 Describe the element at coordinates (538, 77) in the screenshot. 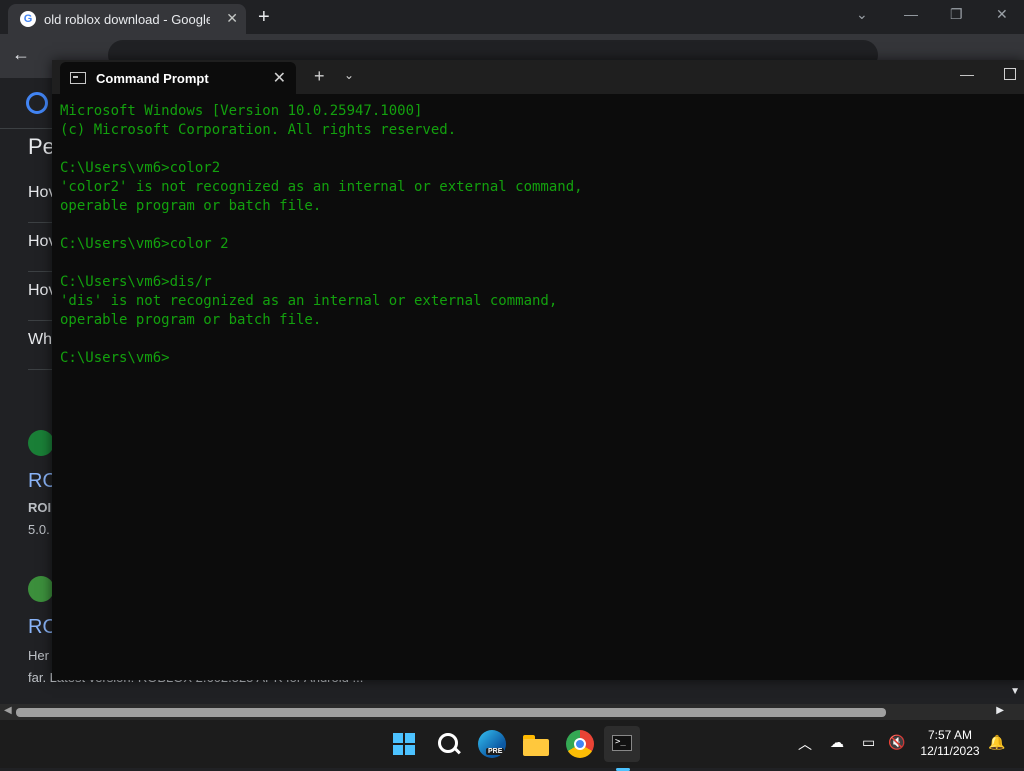

I see `terminal-titlebar: Command Prompt ✕ + ⌄ —` at that location.